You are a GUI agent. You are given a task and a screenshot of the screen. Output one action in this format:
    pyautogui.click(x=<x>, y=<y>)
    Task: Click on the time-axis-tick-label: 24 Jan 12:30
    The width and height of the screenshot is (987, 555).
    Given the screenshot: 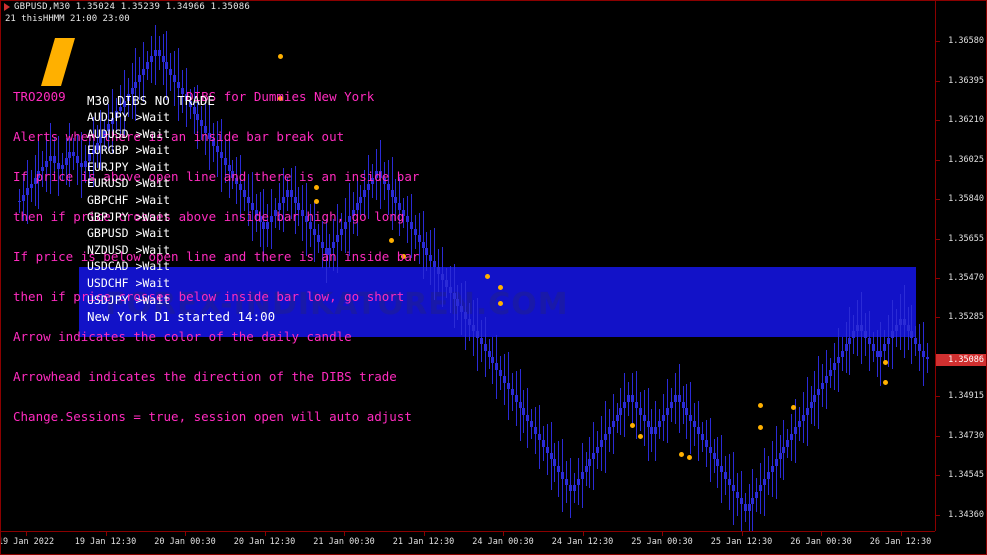 What is the action you would take?
    pyautogui.click(x=582, y=542)
    